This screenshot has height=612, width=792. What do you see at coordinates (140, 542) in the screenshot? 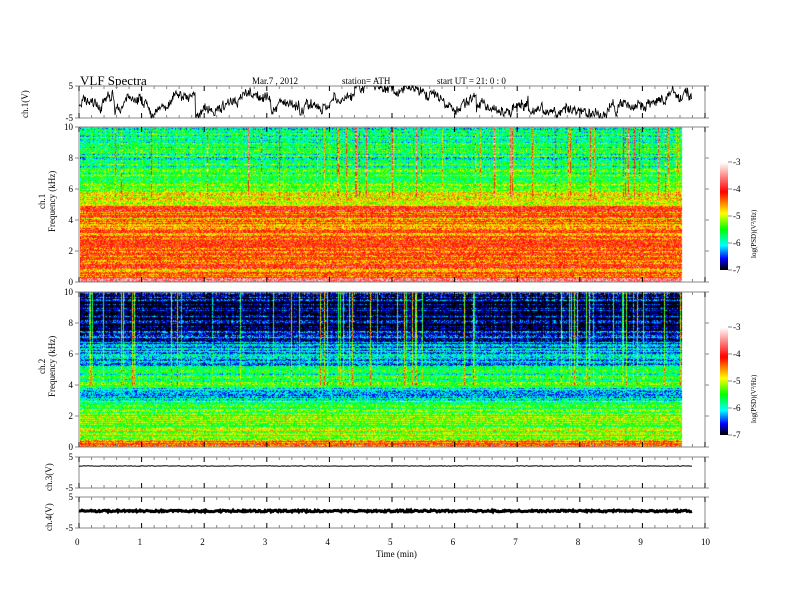
I see `x-tick-label: 1` at bounding box center [140, 542].